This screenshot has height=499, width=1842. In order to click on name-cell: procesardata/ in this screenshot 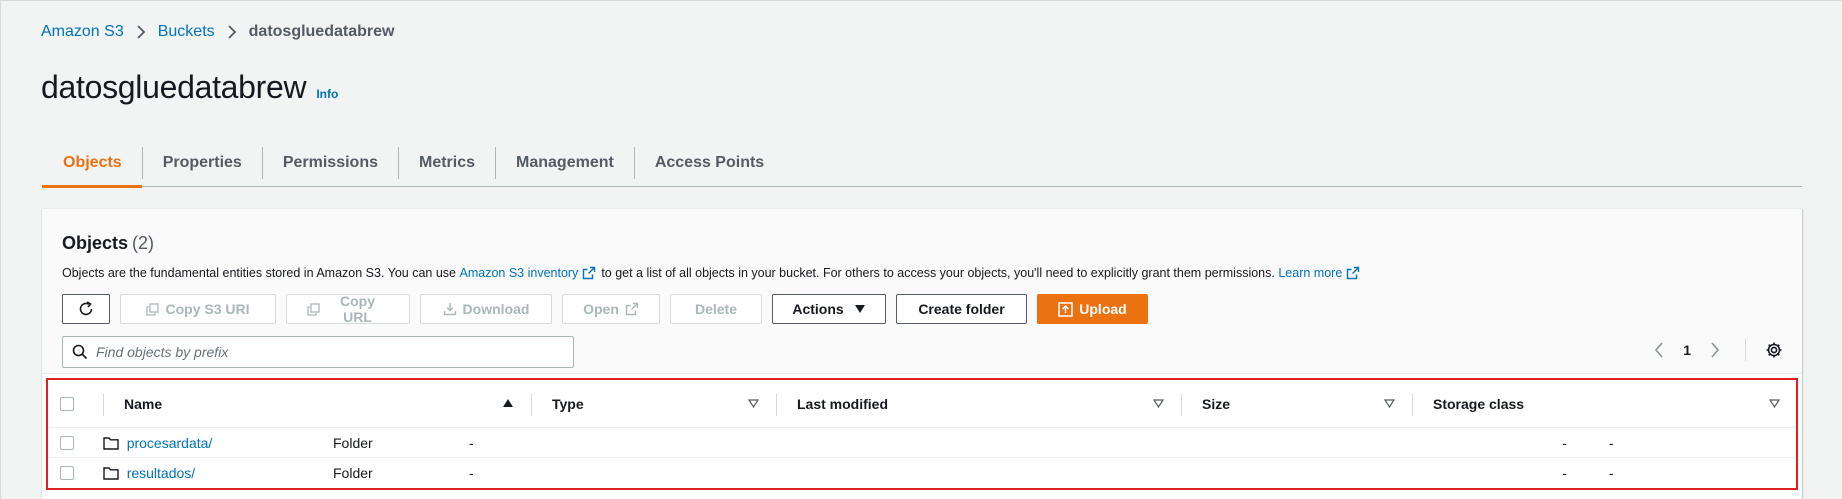, I will do `click(198, 442)`.